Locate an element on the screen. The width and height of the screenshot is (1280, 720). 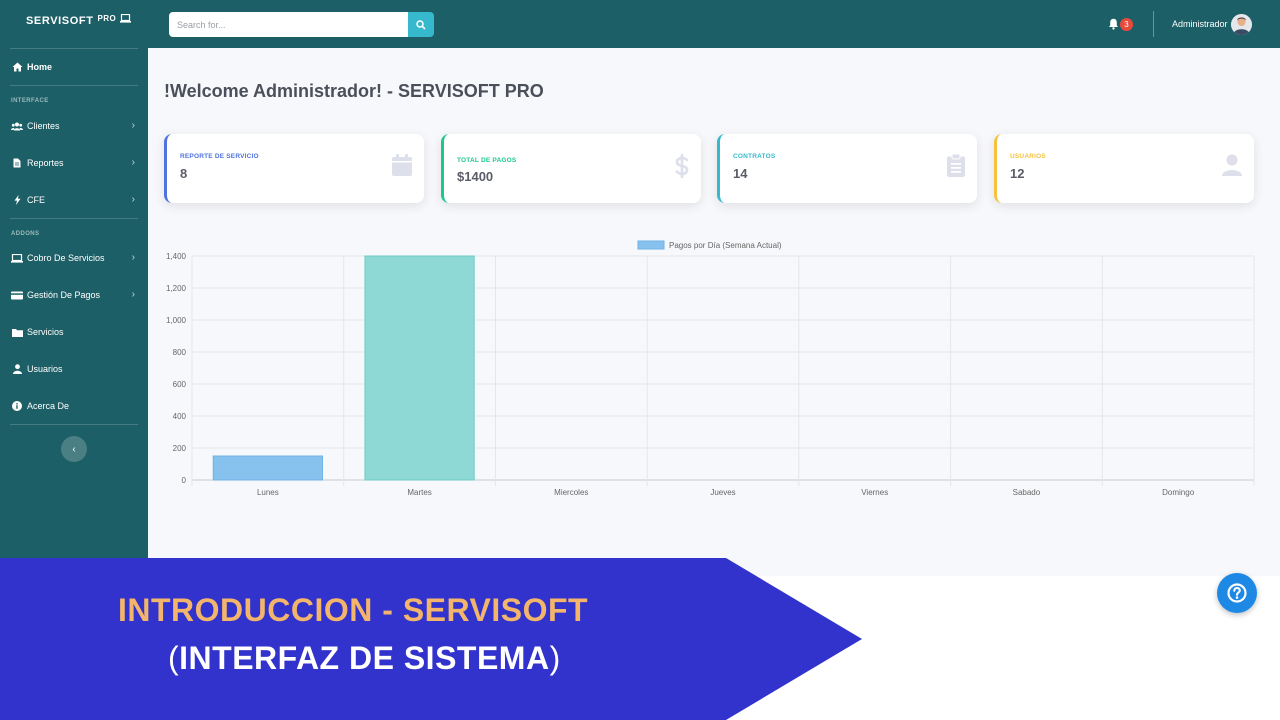
home-icon is located at coordinates (17, 67).